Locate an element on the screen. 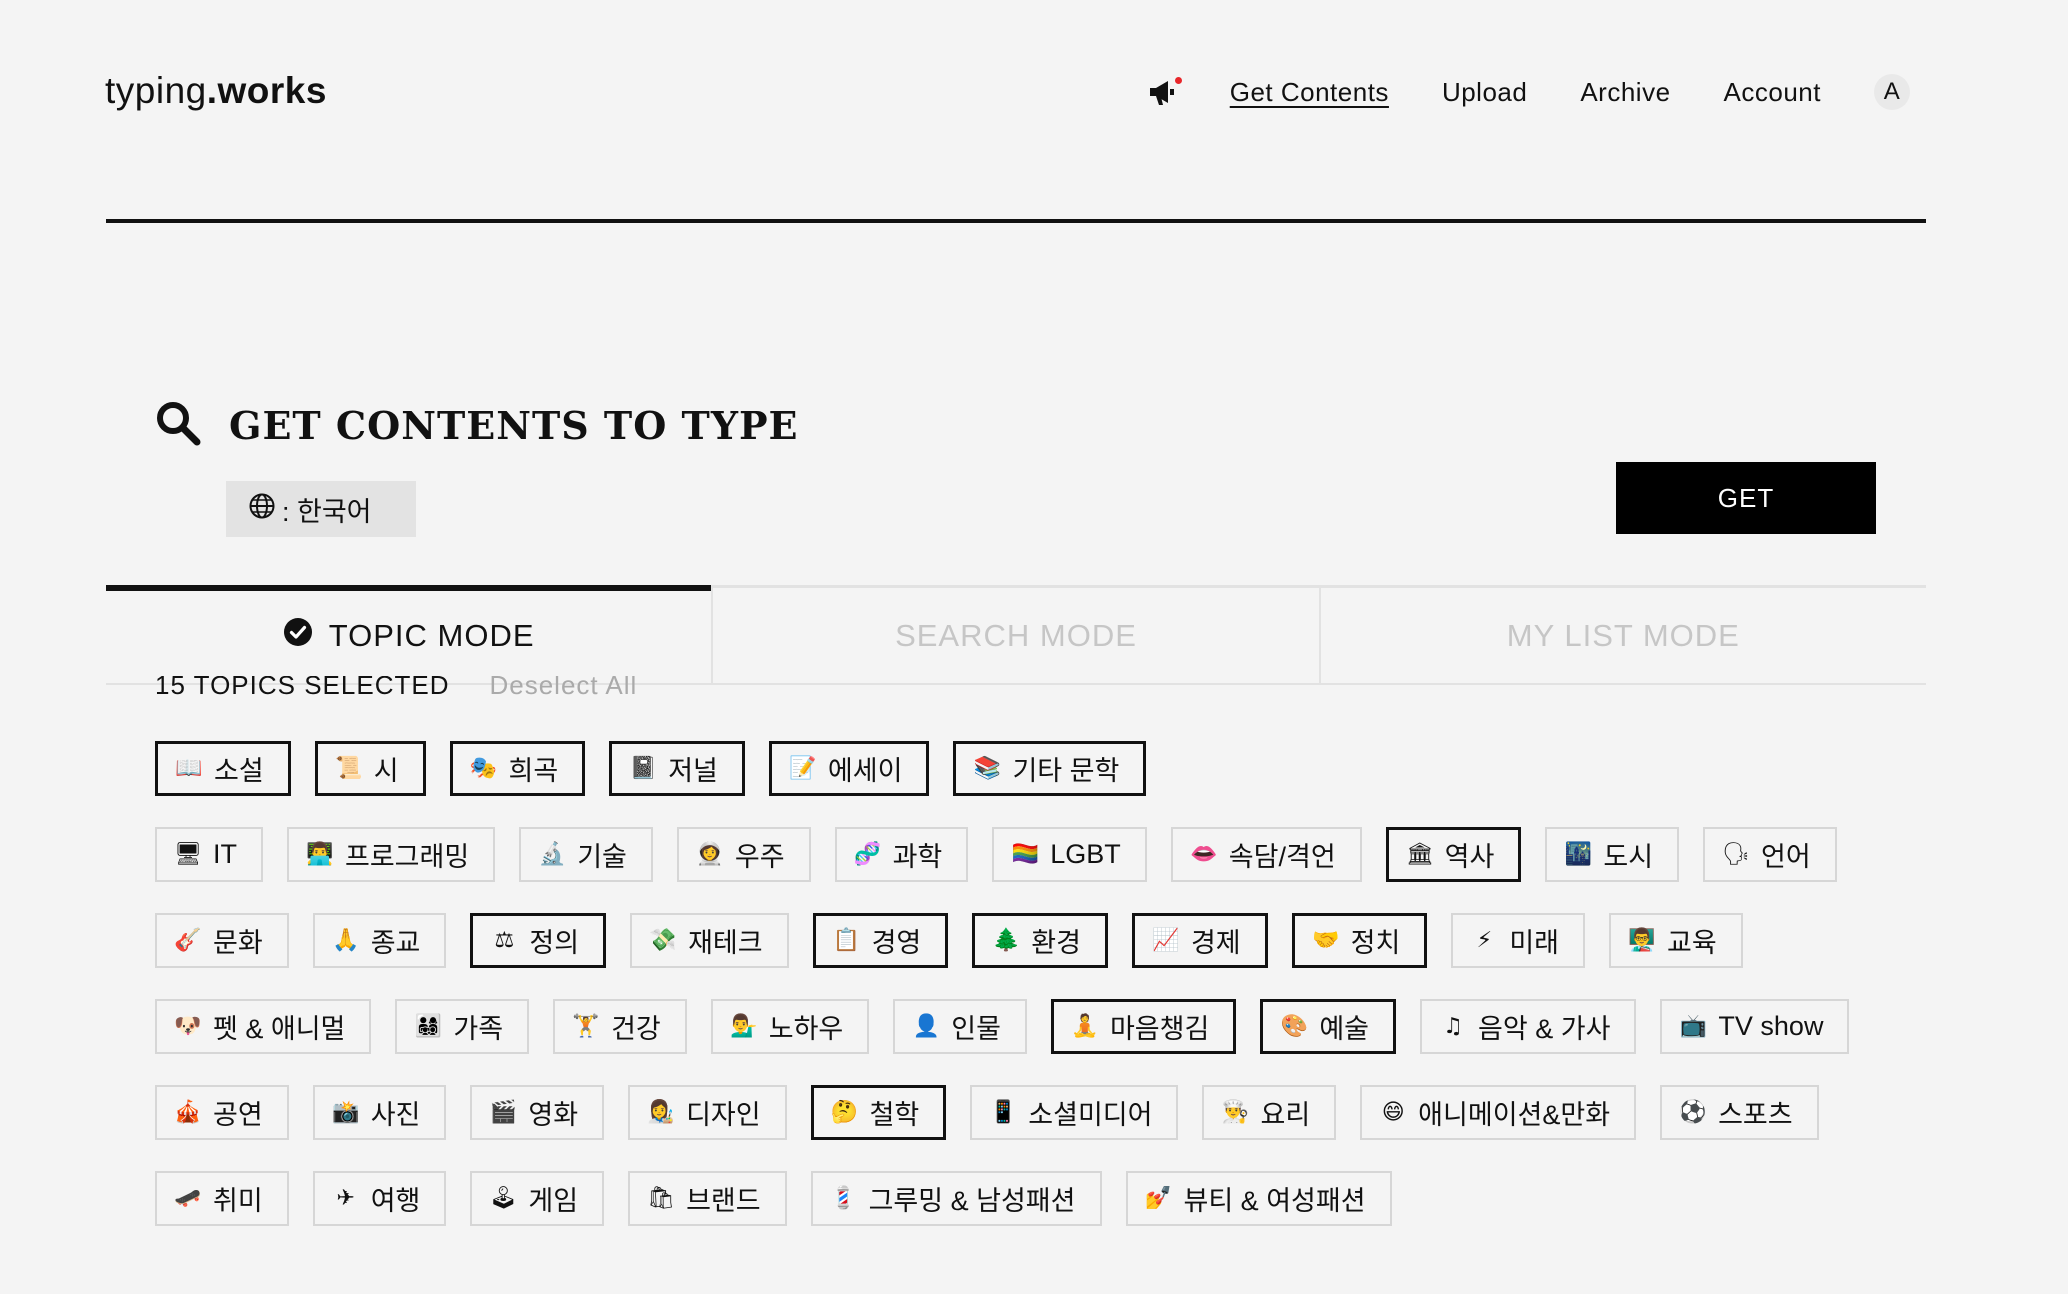 The height and width of the screenshot is (1294, 2068). topic-emoji-icon: 👨‍🍳 is located at coordinates (1235, 1112).